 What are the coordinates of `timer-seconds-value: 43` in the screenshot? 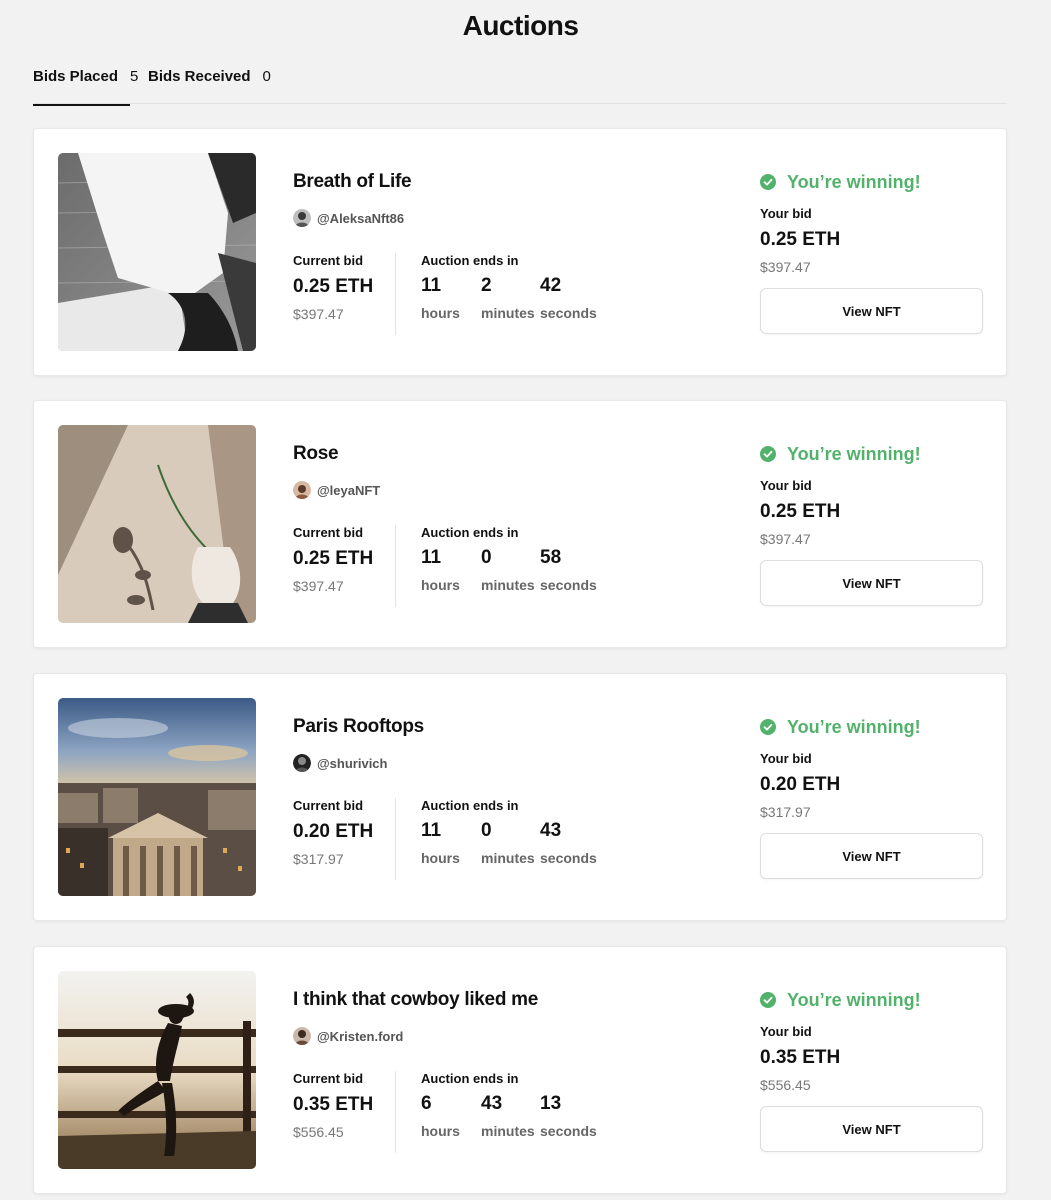 It's located at (551, 830).